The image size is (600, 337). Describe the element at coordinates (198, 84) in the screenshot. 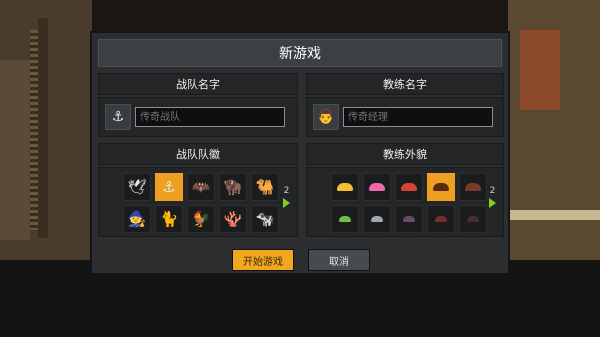

I see `team-name-header: 战队名字` at that location.